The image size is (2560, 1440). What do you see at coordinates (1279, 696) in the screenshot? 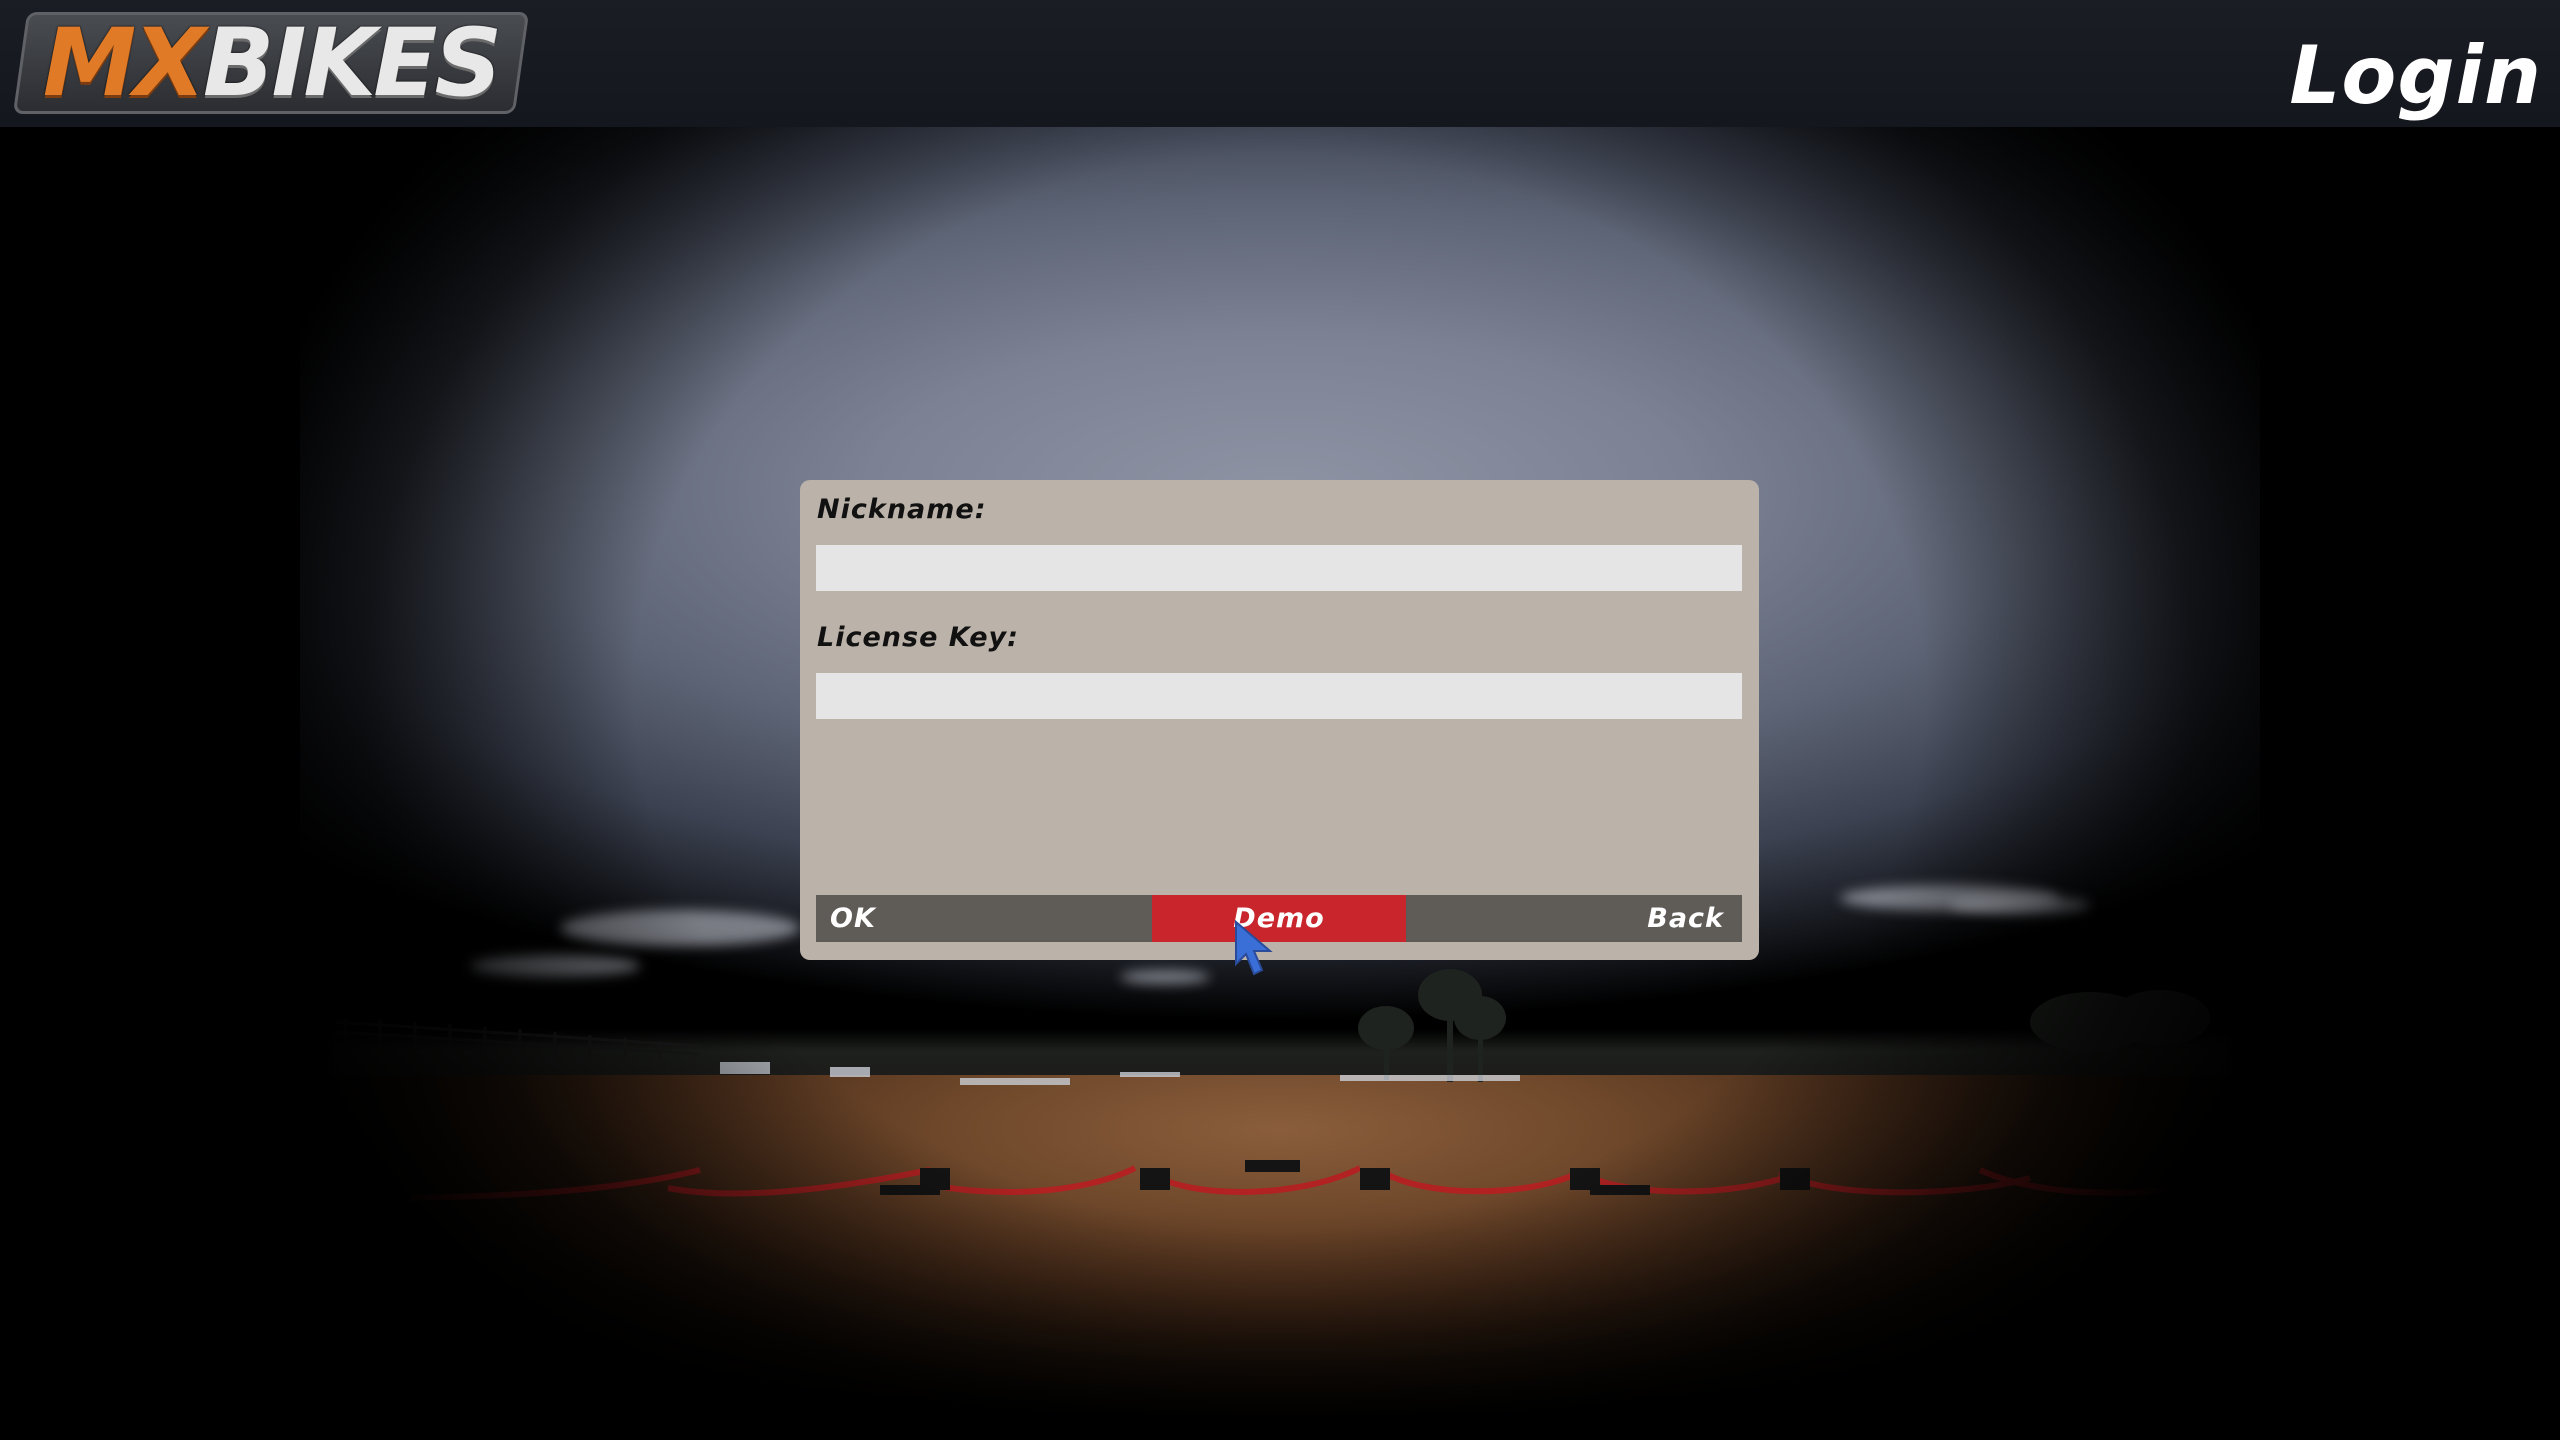
I see `license-key-input` at bounding box center [1279, 696].